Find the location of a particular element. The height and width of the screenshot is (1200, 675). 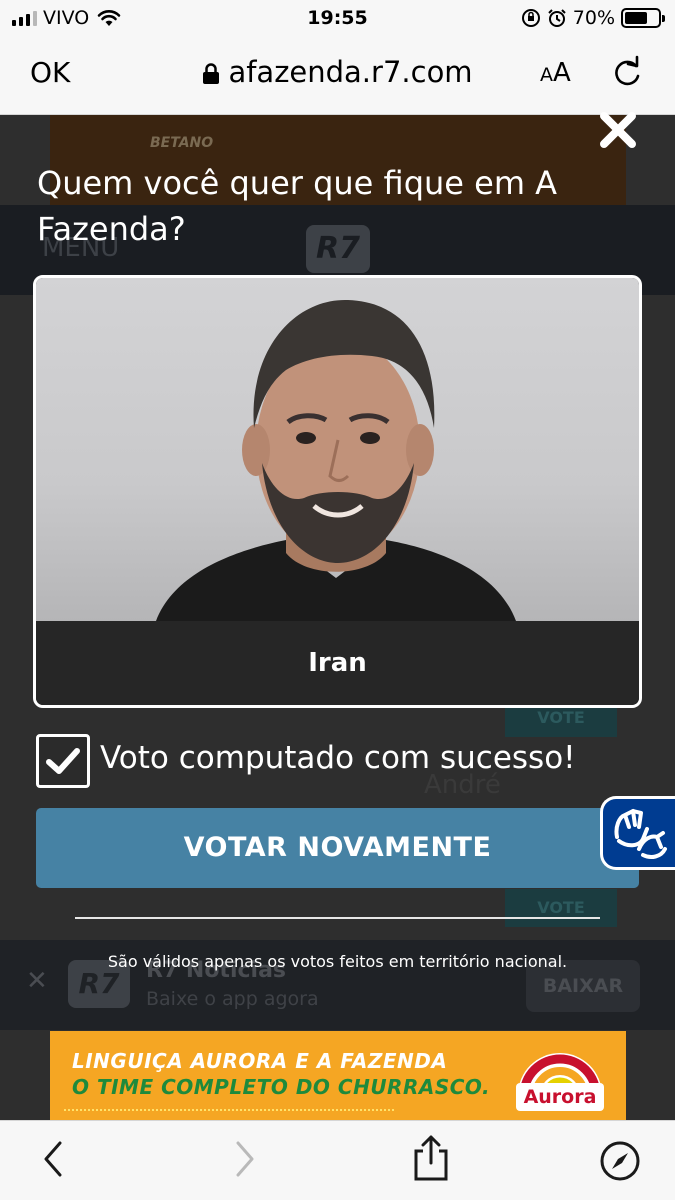

candidate-portrait-icon is located at coordinates (336, 460).